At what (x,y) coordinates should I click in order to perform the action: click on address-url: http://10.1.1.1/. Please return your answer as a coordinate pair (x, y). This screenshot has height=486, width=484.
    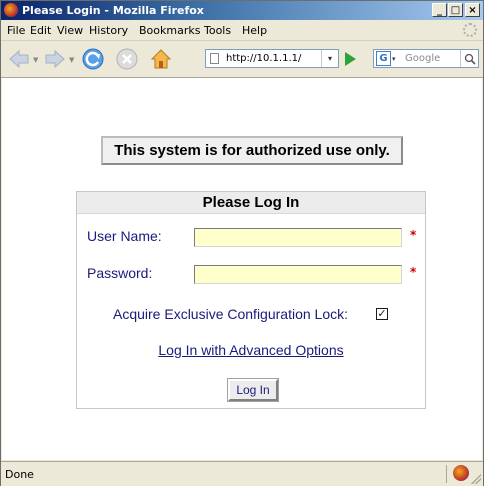
    Looking at the image, I should click on (263, 58).